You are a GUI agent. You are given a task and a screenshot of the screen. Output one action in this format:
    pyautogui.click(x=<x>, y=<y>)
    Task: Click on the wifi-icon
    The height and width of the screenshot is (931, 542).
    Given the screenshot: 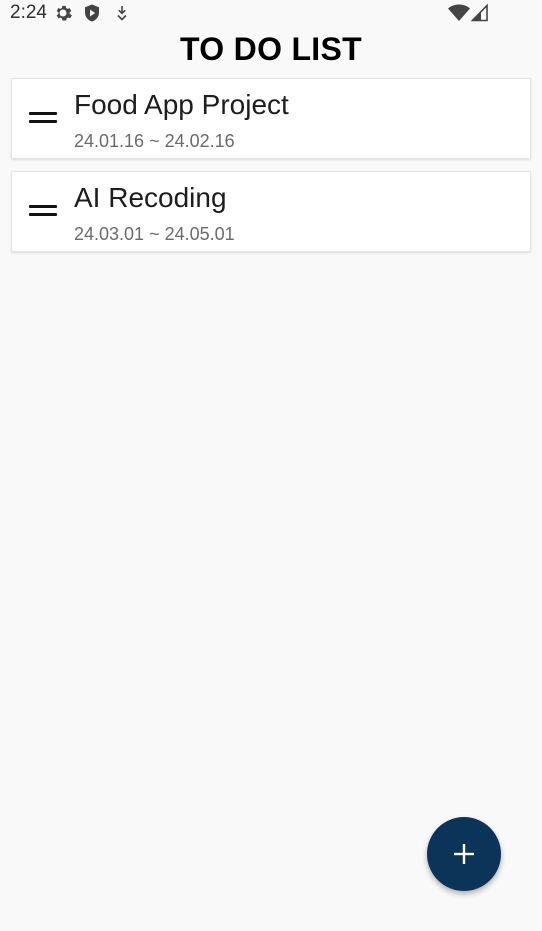 What is the action you would take?
    pyautogui.click(x=459, y=13)
    